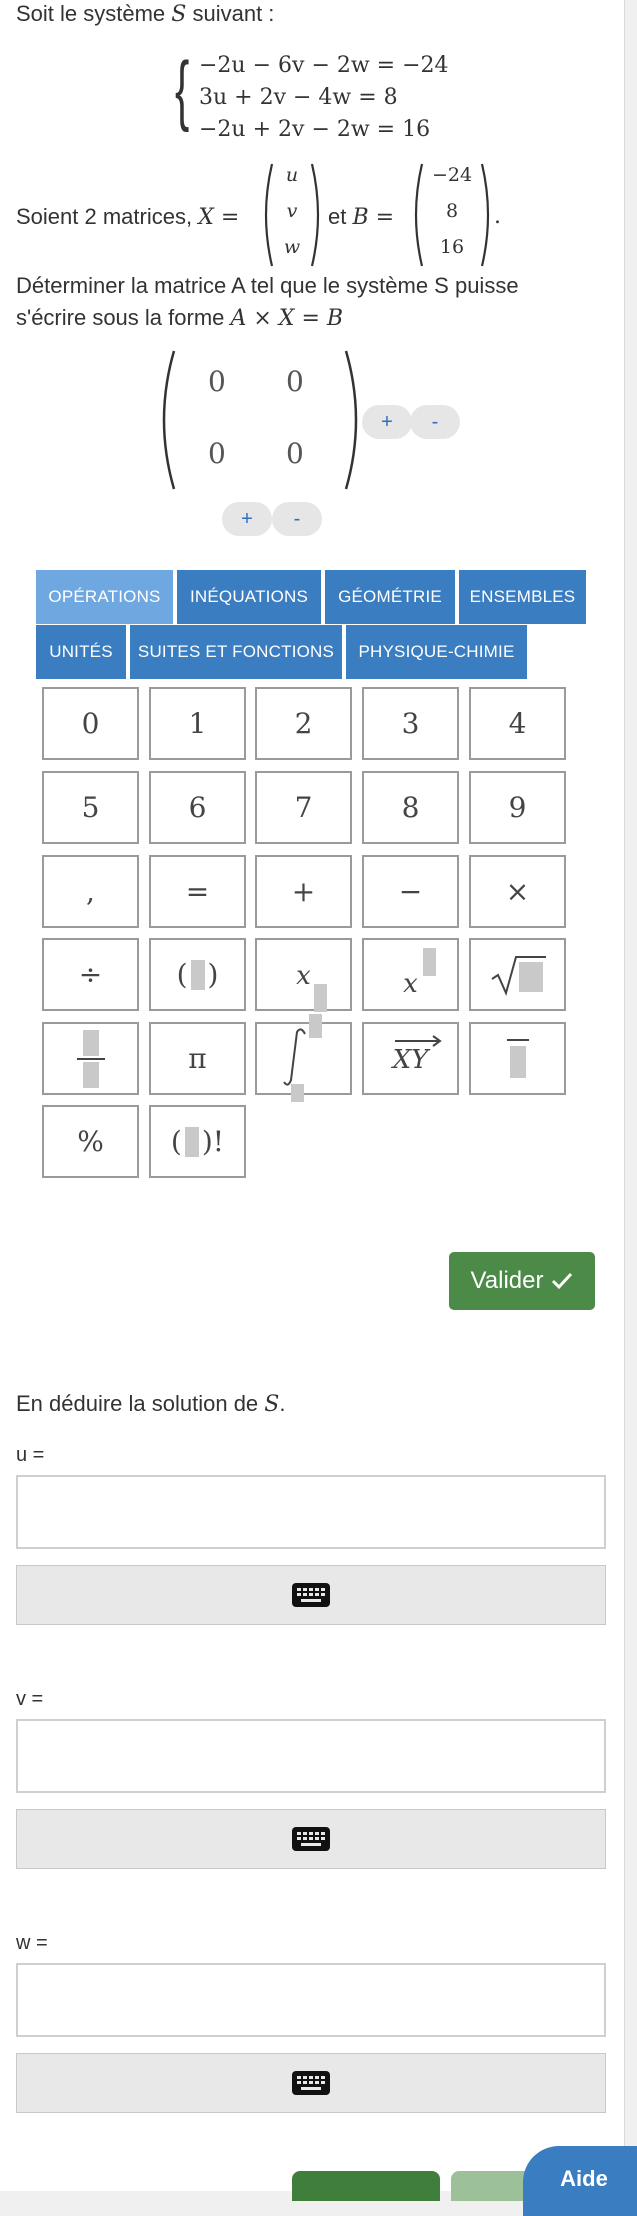 This screenshot has height=2216, width=637. I want to click on fraction-icon, so click(90, 1058).